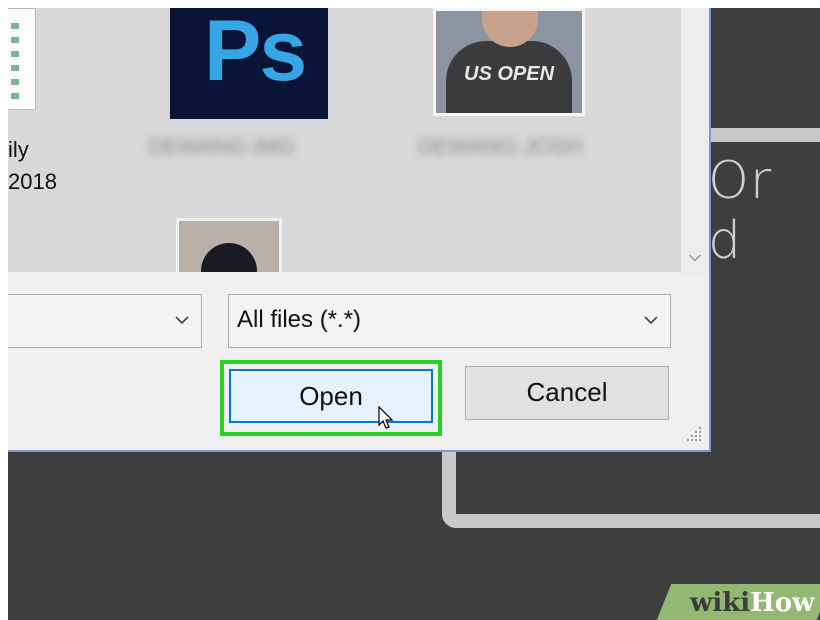 This screenshot has width=820, height=620. I want to click on background-drop-text: Or d, so click(740, 211).